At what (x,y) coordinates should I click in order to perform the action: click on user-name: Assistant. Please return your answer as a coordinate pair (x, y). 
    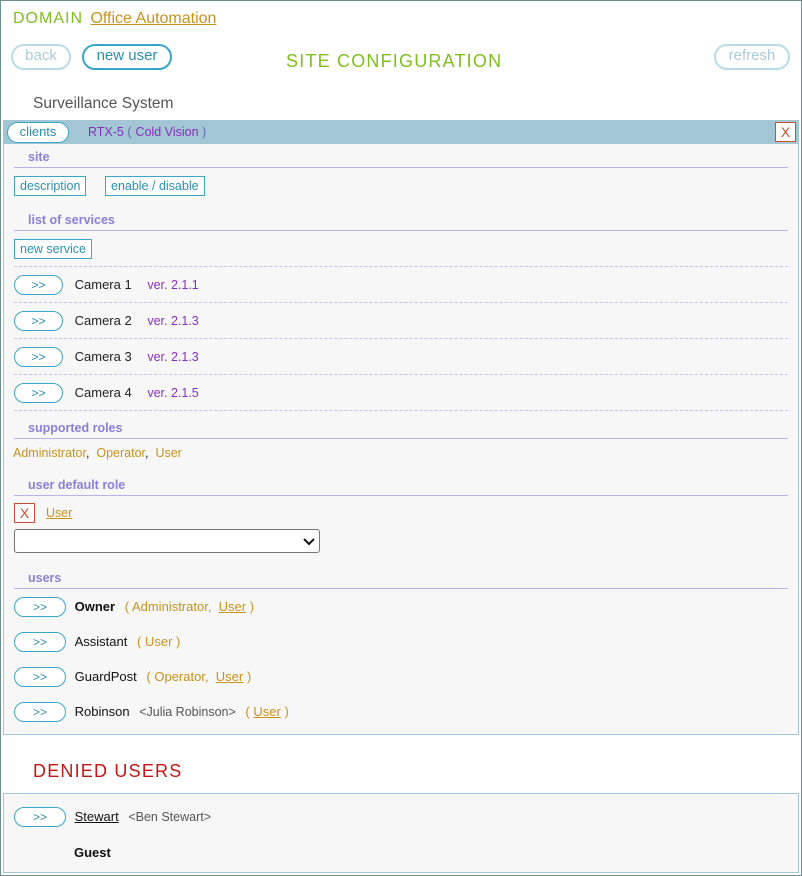
    Looking at the image, I should click on (101, 641).